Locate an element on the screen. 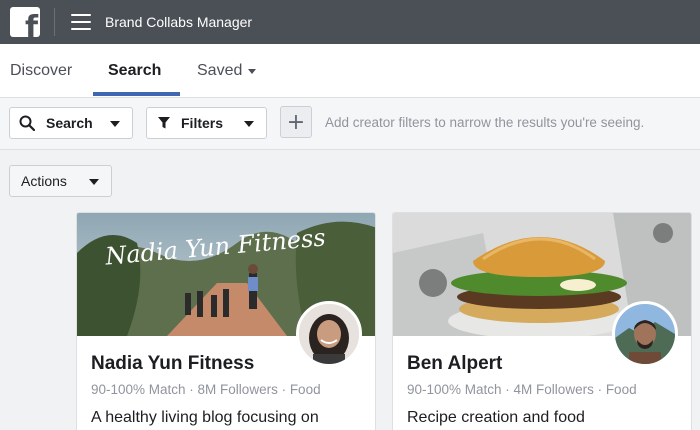  active-tab-indicator is located at coordinates (136, 94).